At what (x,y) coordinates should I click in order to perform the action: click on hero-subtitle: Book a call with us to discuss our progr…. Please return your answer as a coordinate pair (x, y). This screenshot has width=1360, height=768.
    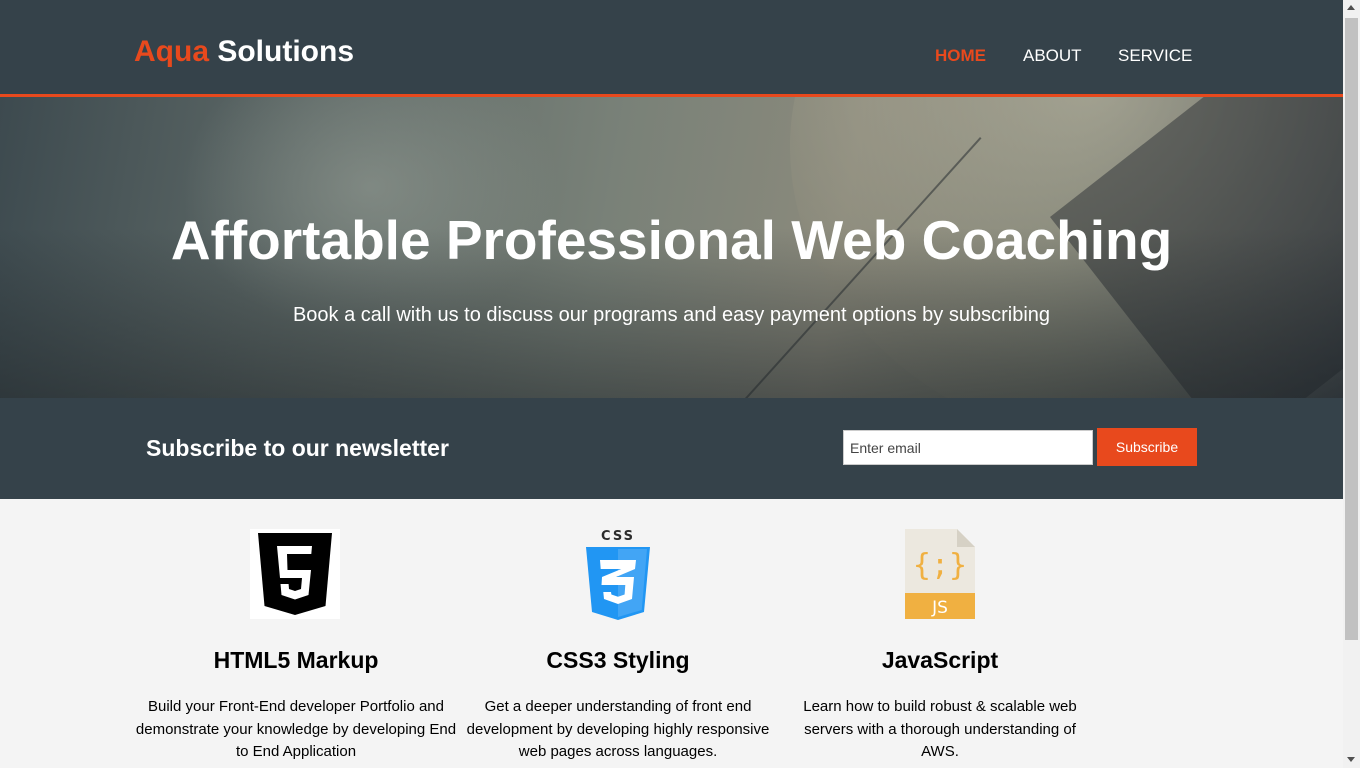
    Looking at the image, I should click on (671, 315).